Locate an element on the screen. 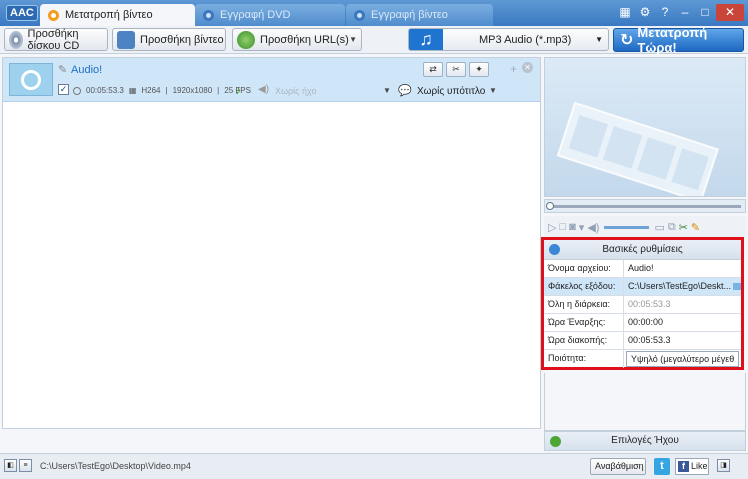 This screenshot has width=748, height=479. film-icon is located at coordinates (126, 39).